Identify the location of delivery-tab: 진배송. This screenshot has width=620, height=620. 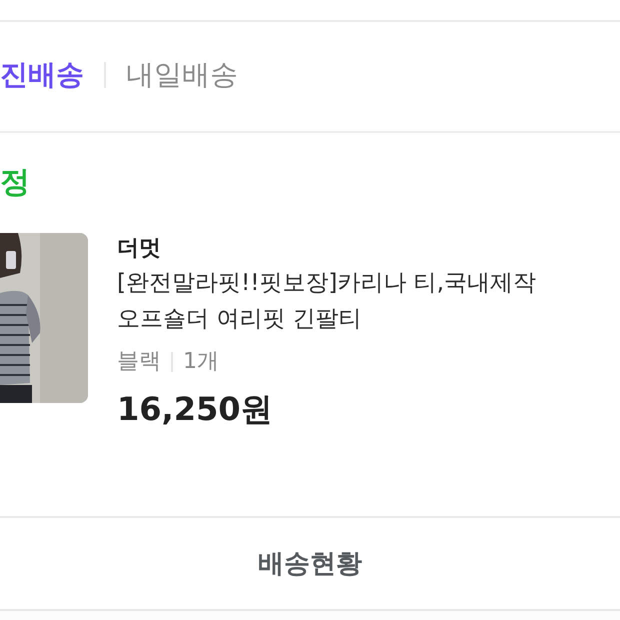
(42, 75).